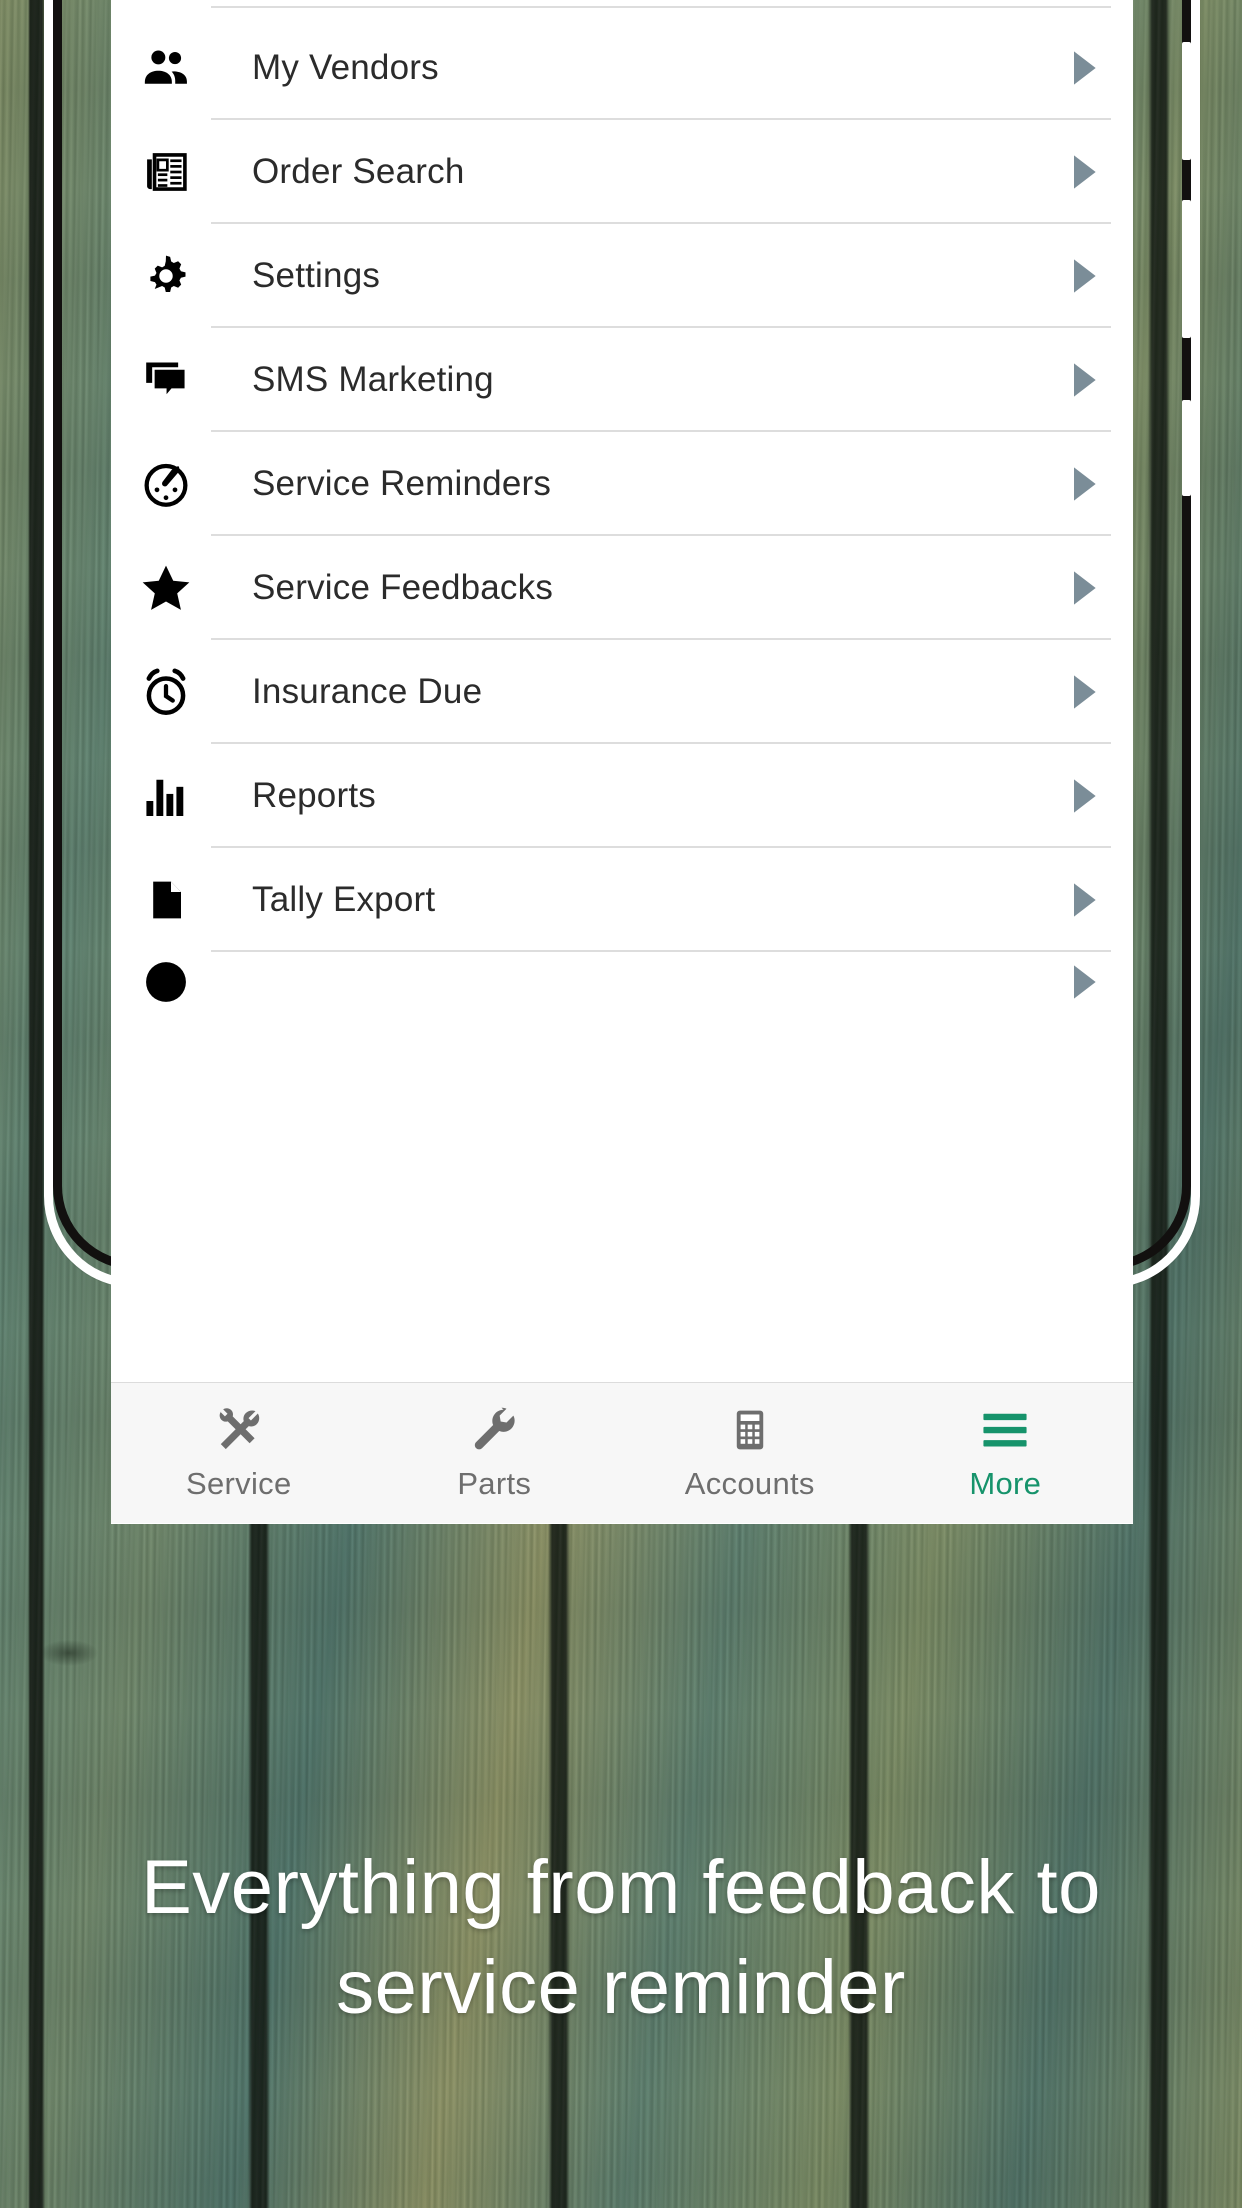 This screenshot has width=1242, height=2208. Describe the element at coordinates (622, 484) in the screenshot. I see `menu-item-service-reminders: Service Reminders` at that location.